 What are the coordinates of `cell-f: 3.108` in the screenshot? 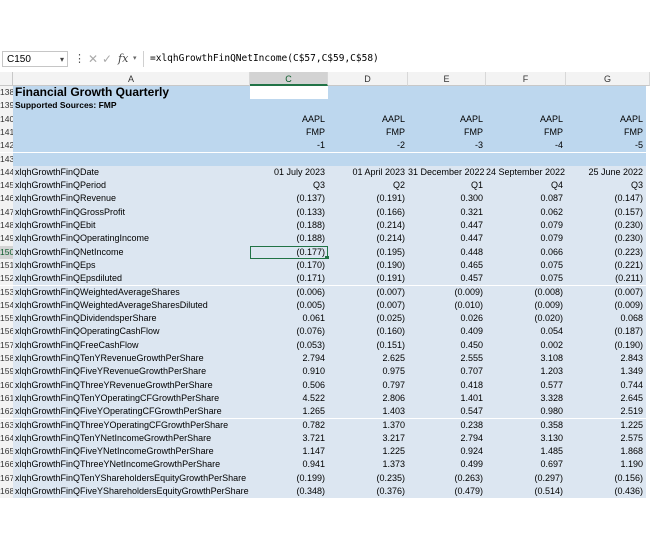 It's located at (526, 359).